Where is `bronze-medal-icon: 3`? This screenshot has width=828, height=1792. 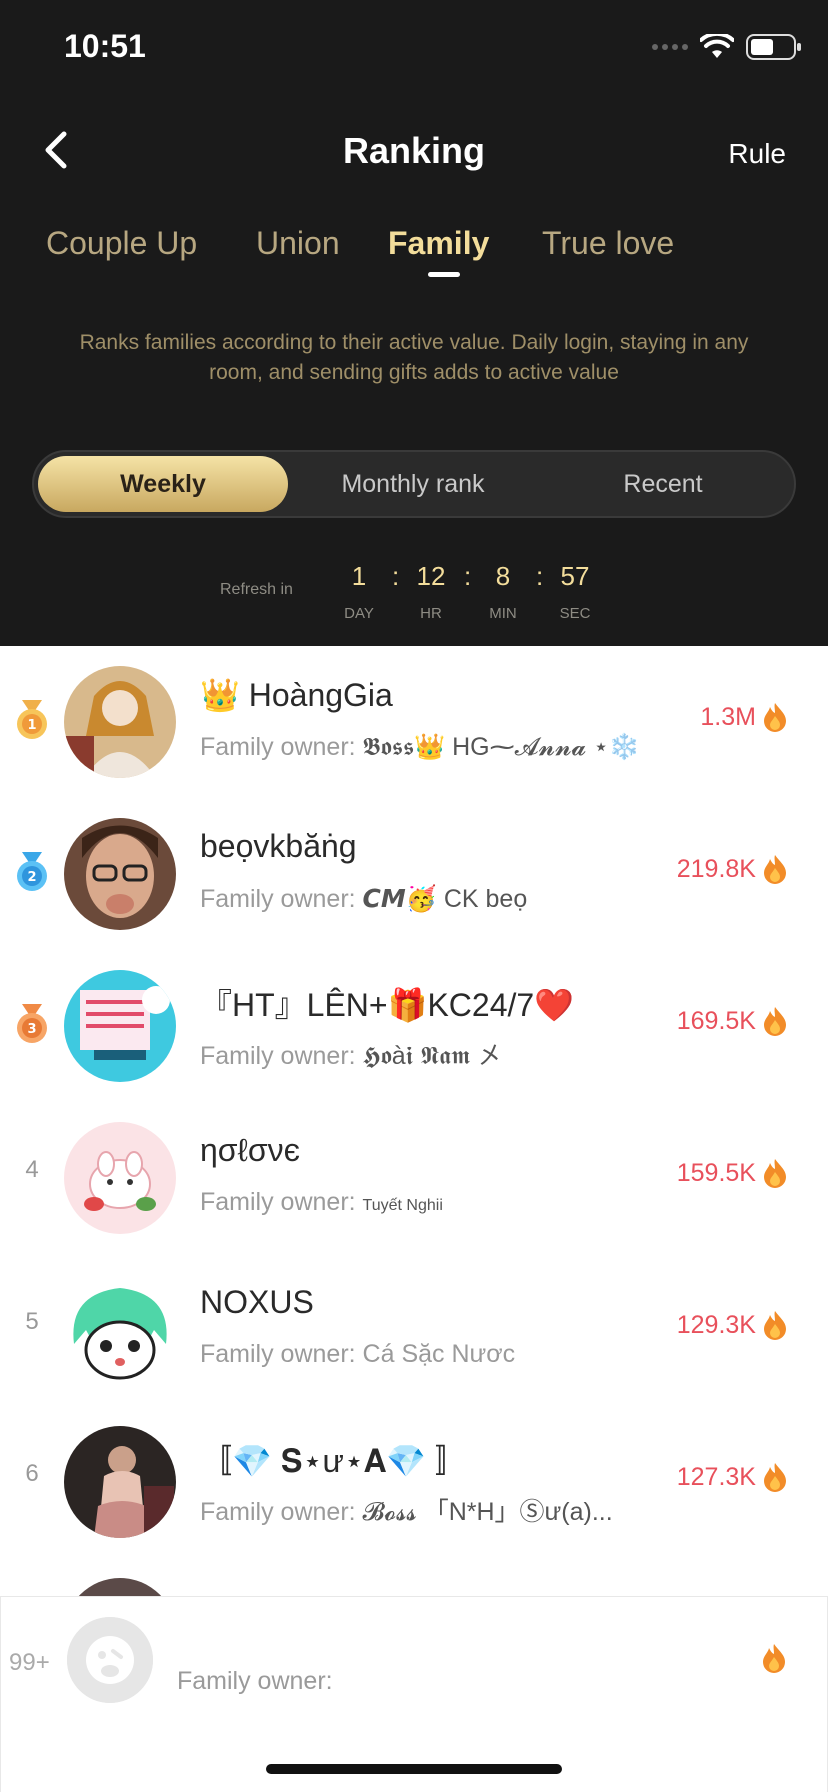 bronze-medal-icon: 3 is located at coordinates (32, 1023).